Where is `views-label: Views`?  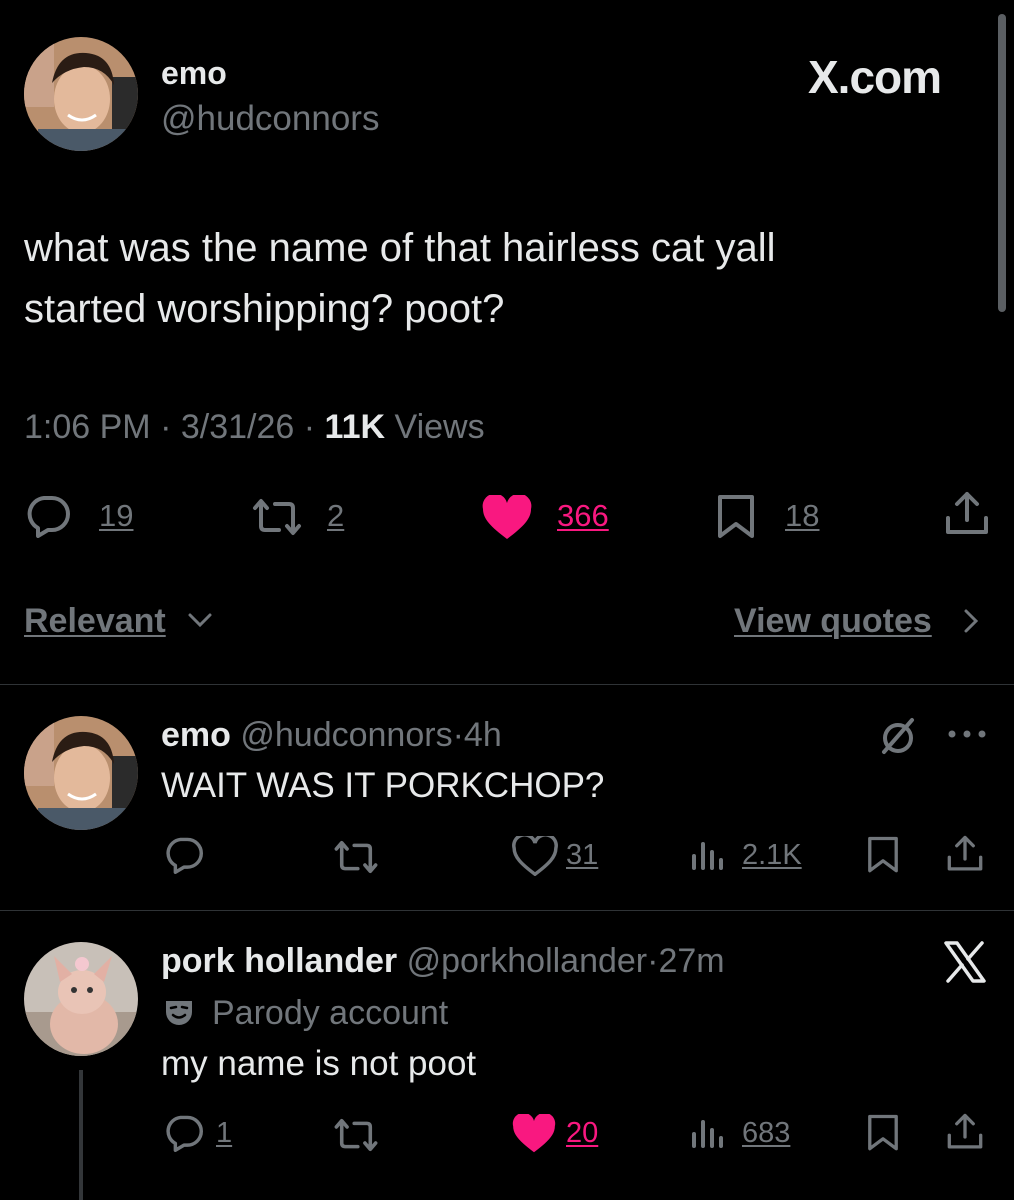 views-label: Views is located at coordinates (439, 427).